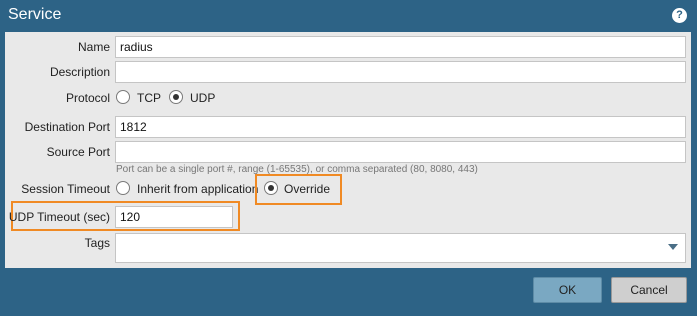 Image resolution: width=697 pixels, height=316 pixels. What do you see at coordinates (87, 98) in the screenshot?
I see `protocol-label: Protocol` at bounding box center [87, 98].